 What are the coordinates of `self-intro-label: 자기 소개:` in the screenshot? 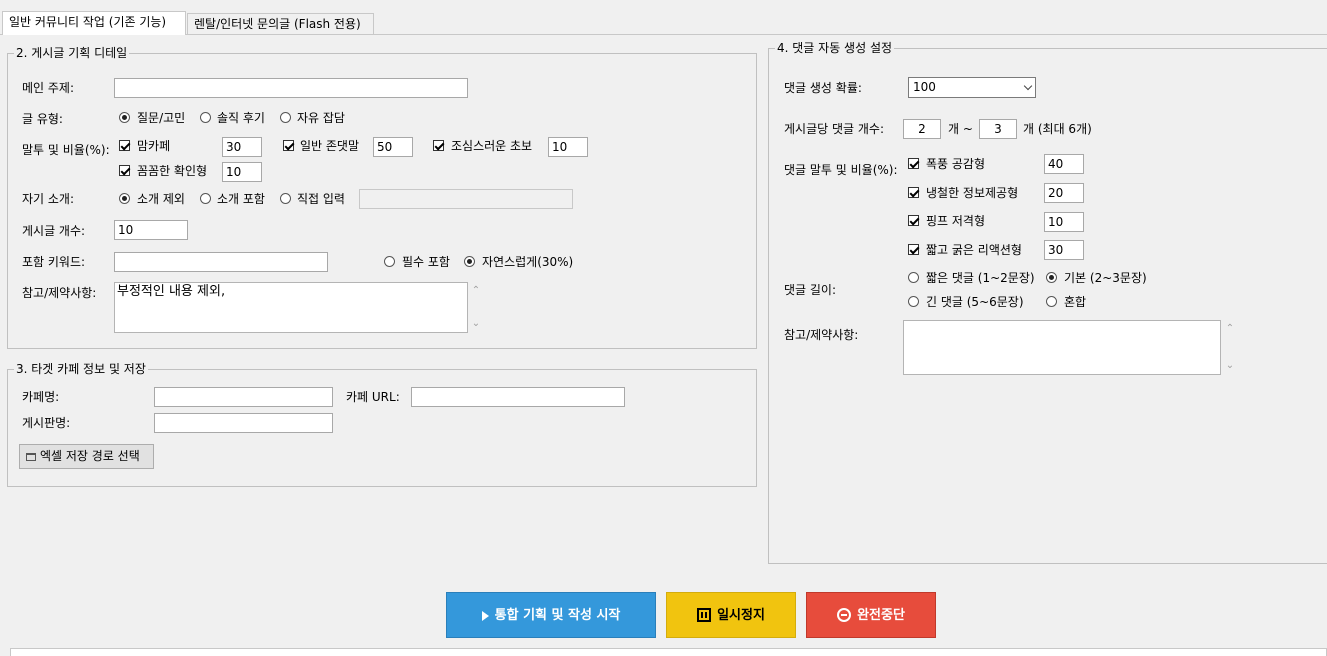 It's located at (48, 199).